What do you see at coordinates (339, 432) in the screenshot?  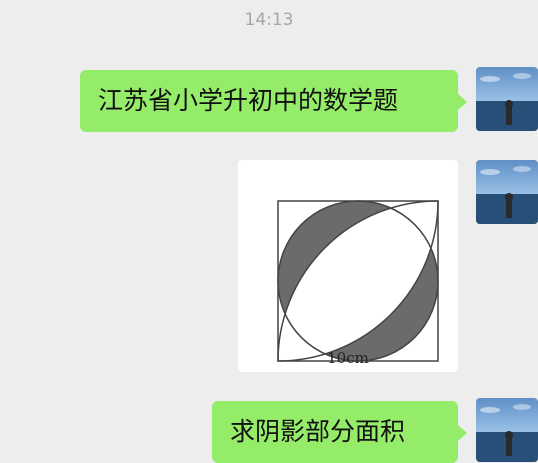 I see `message-bubble-text: 求阴影部分面积` at bounding box center [339, 432].